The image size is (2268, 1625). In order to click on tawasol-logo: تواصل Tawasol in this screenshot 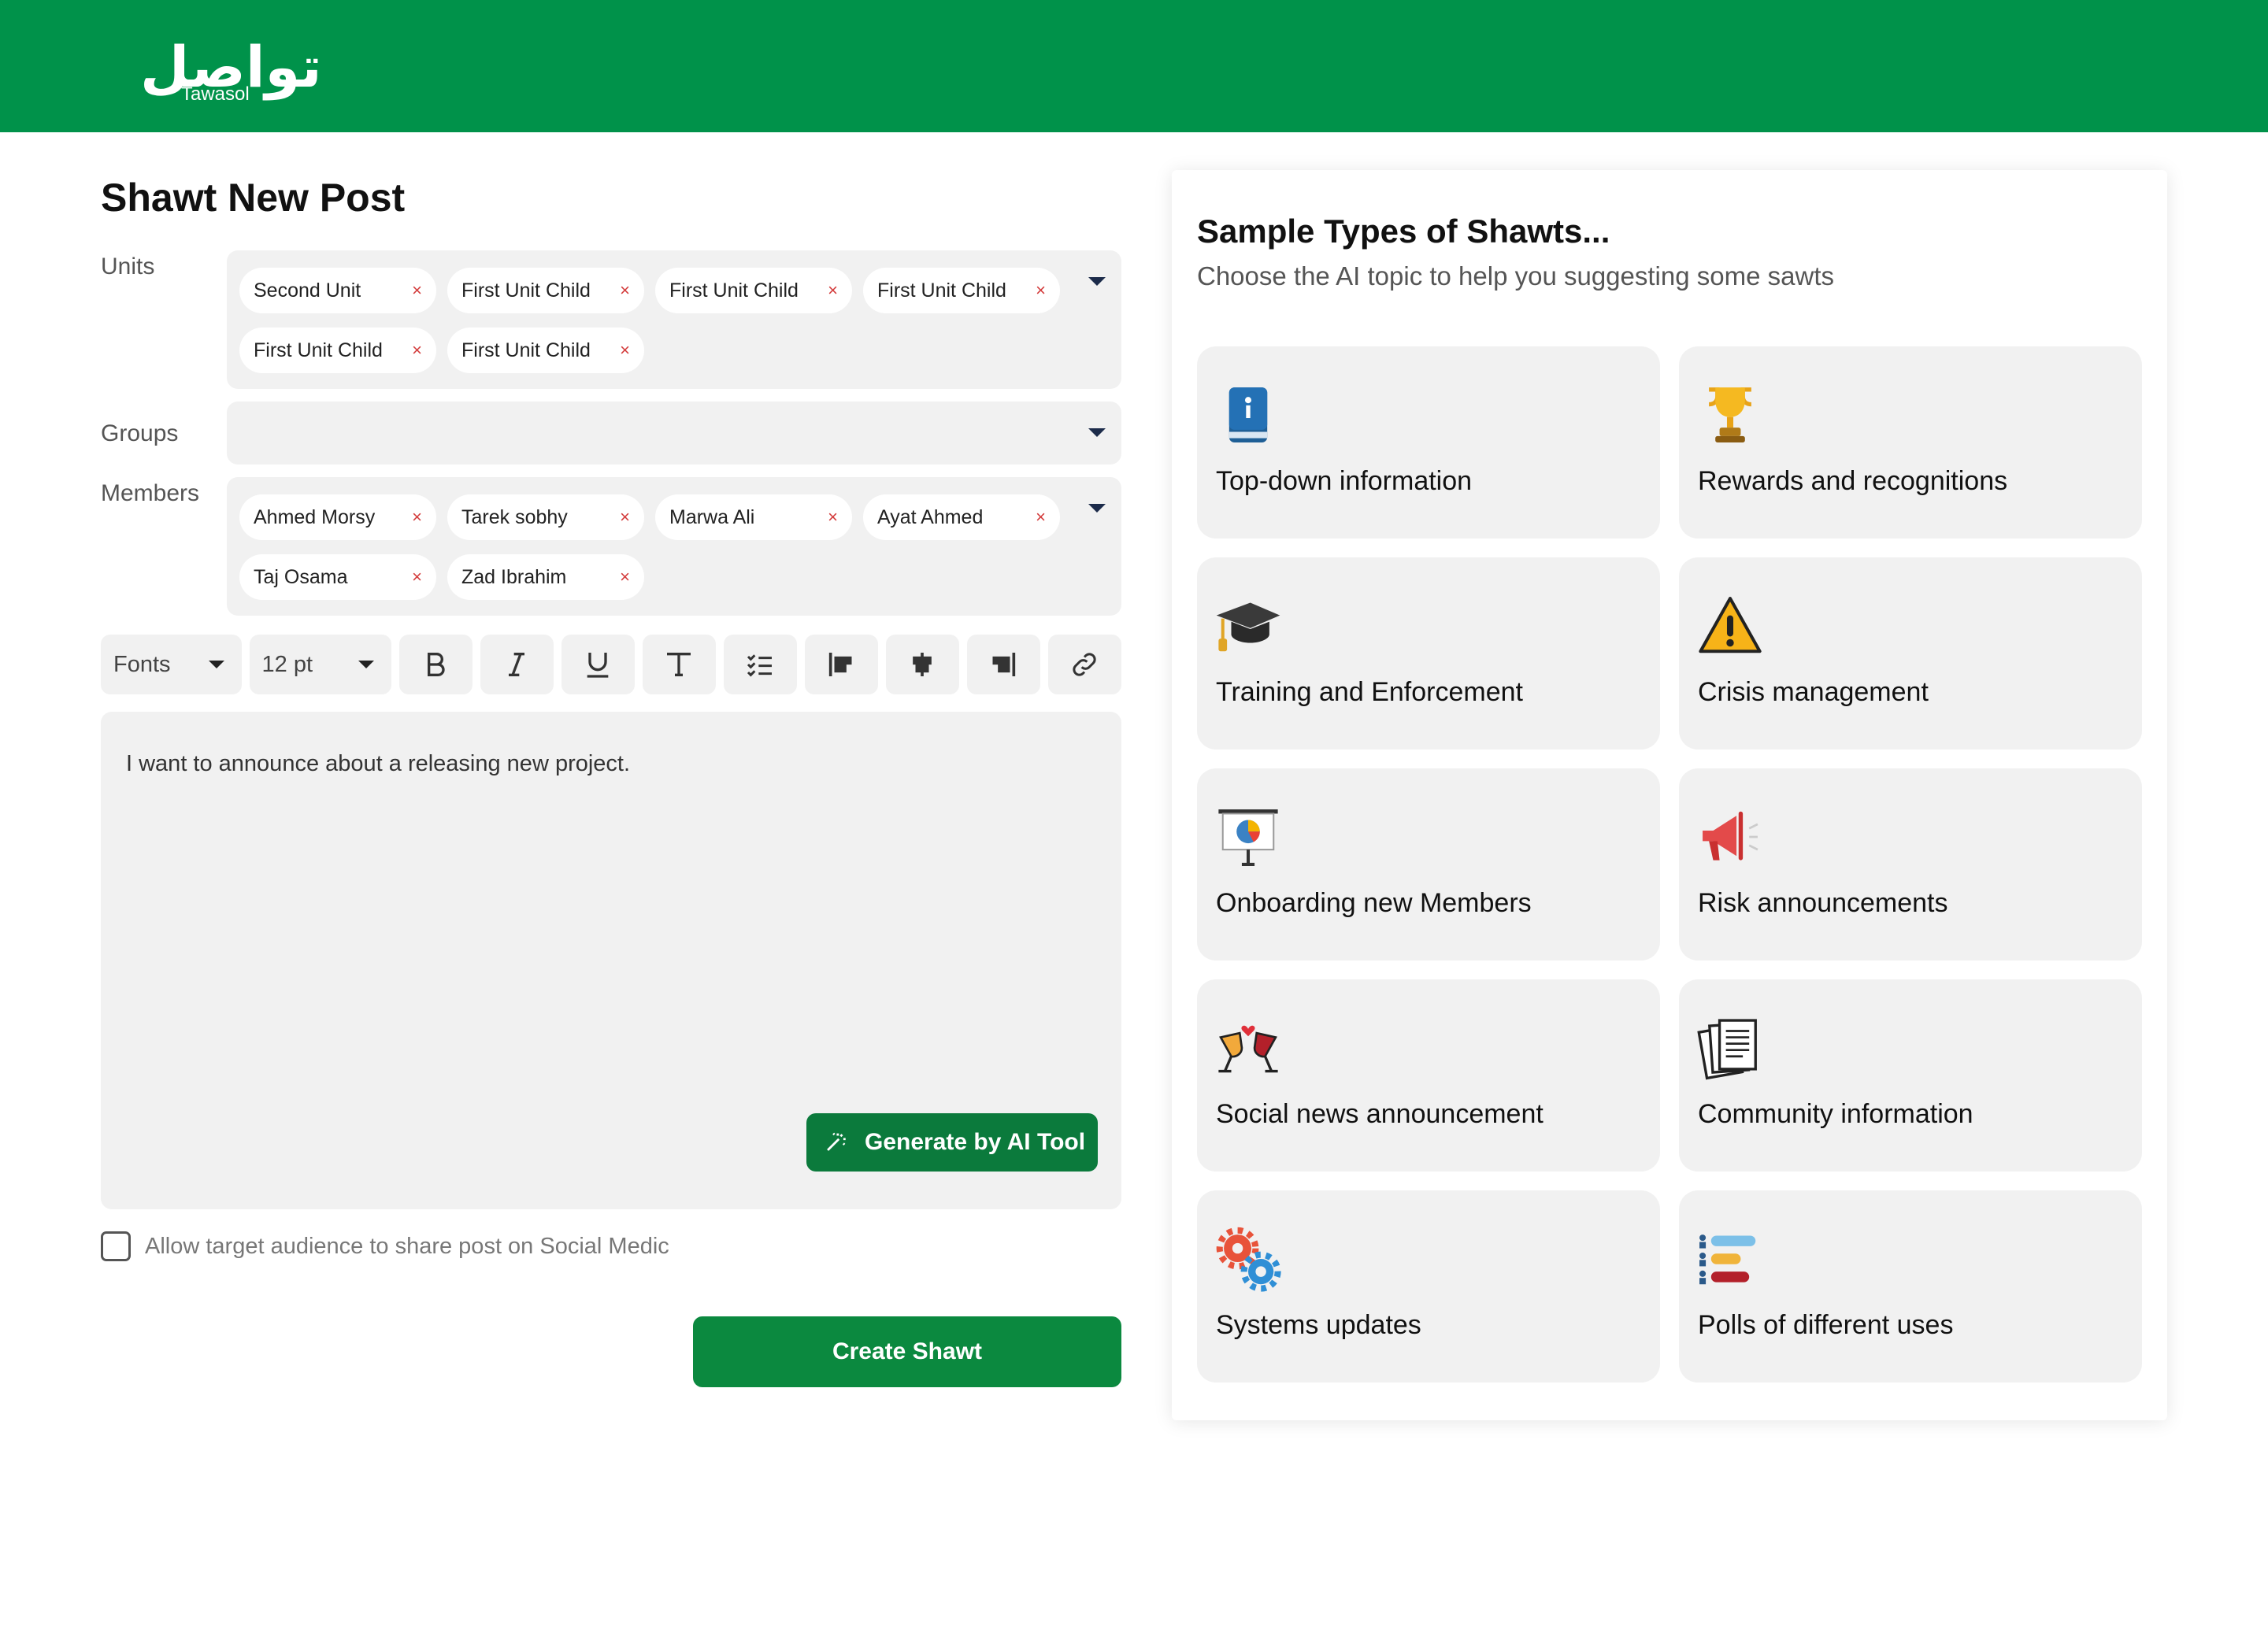, I will do `click(231, 70)`.